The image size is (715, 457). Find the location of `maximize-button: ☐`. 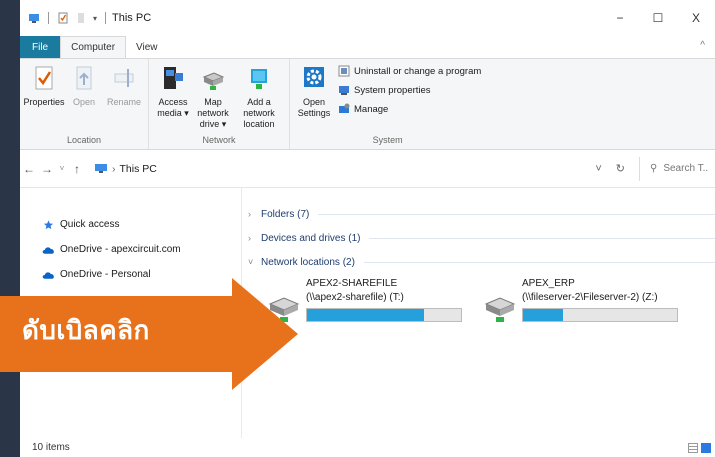

maximize-button: ☐ is located at coordinates (658, 18).